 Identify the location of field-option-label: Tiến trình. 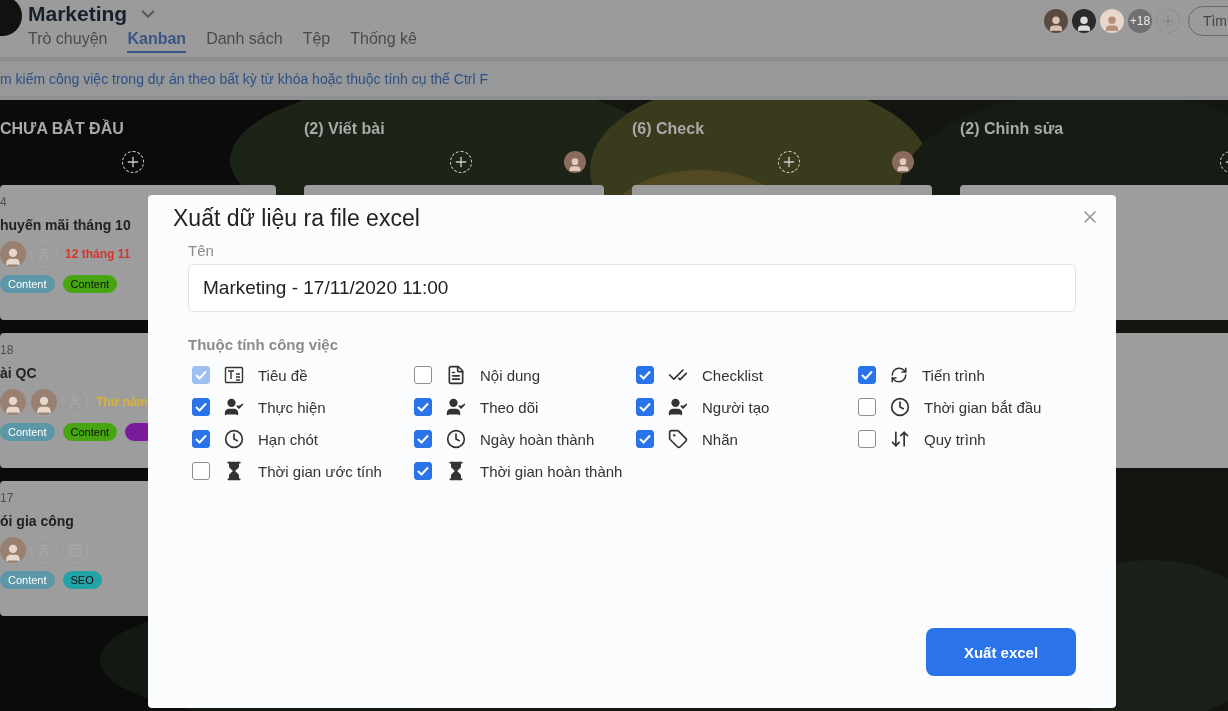
(953, 375).